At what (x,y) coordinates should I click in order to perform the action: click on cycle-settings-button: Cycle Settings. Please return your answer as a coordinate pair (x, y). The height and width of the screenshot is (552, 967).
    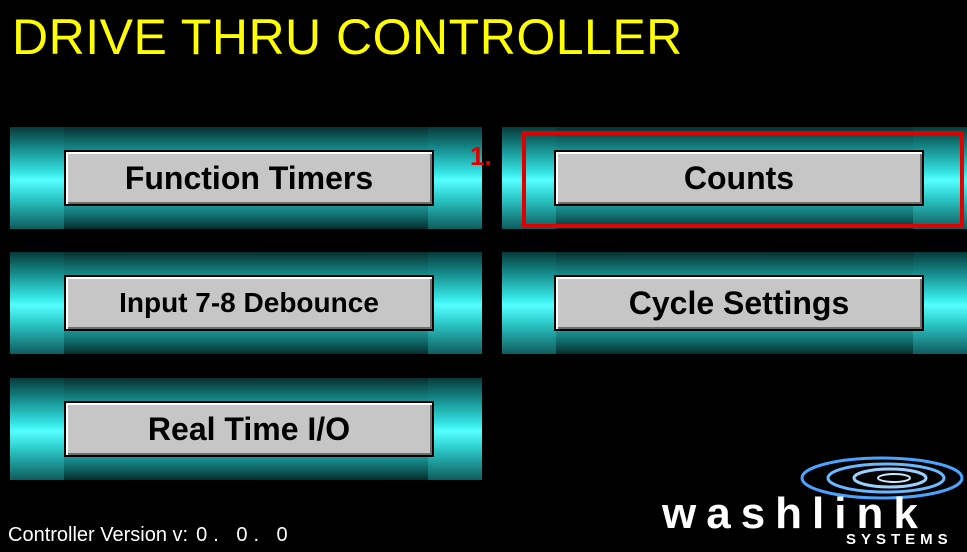
    Looking at the image, I should click on (739, 303).